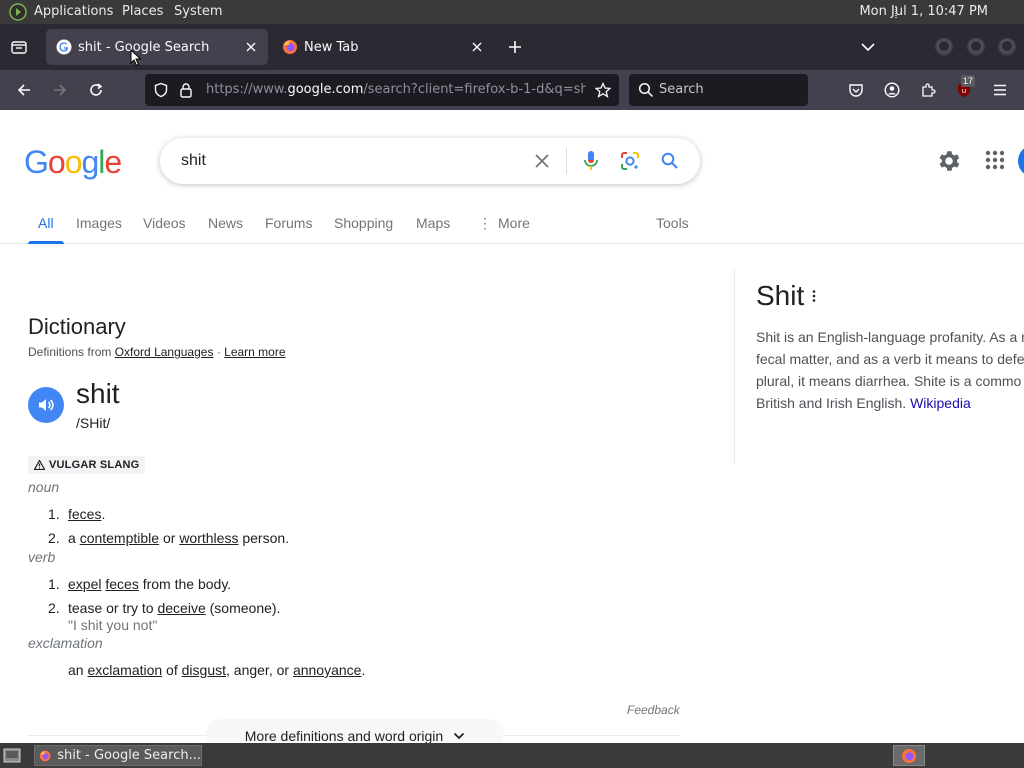  What do you see at coordinates (923, 11) in the screenshot?
I see `clock: Mon Jul 1, 10:47 PM` at bounding box center [923, 11].